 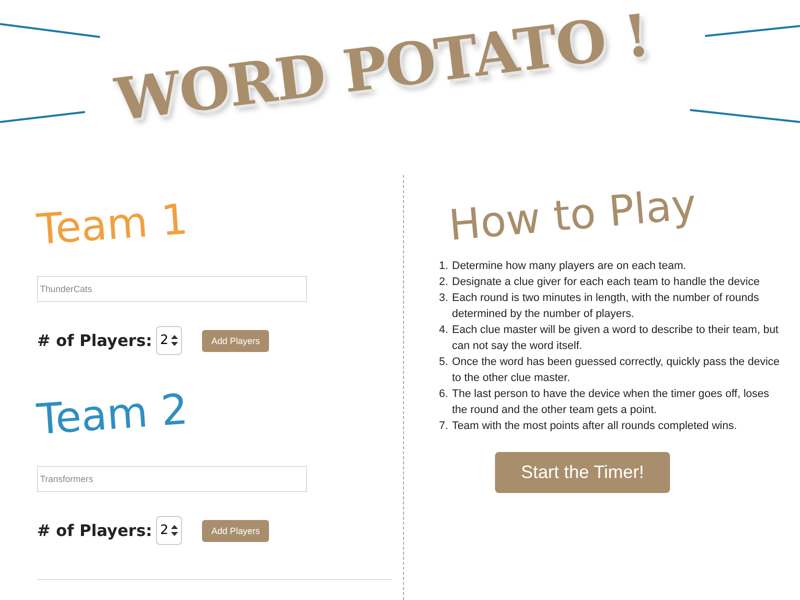 What do you see at coordinates (172, 479) in the screenshot?
I see `team-name-field: Transformers` at bounding box center [172, 479].